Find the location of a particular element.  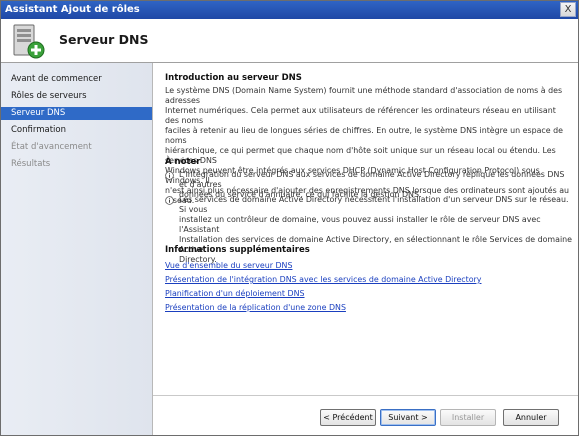

wizard-footer: < Précédent Suivant > Installer Annuler is located at coordinates (365, 415).